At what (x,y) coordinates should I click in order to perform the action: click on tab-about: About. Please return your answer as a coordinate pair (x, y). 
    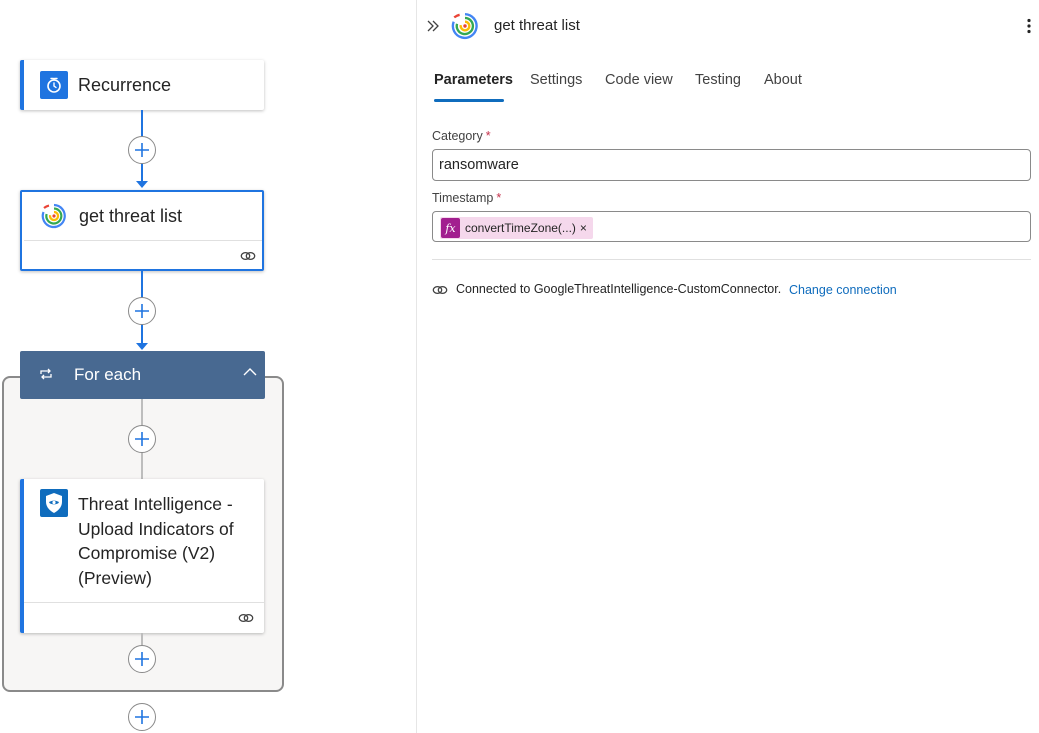
    Looking at the image, I should click on (783, 80).